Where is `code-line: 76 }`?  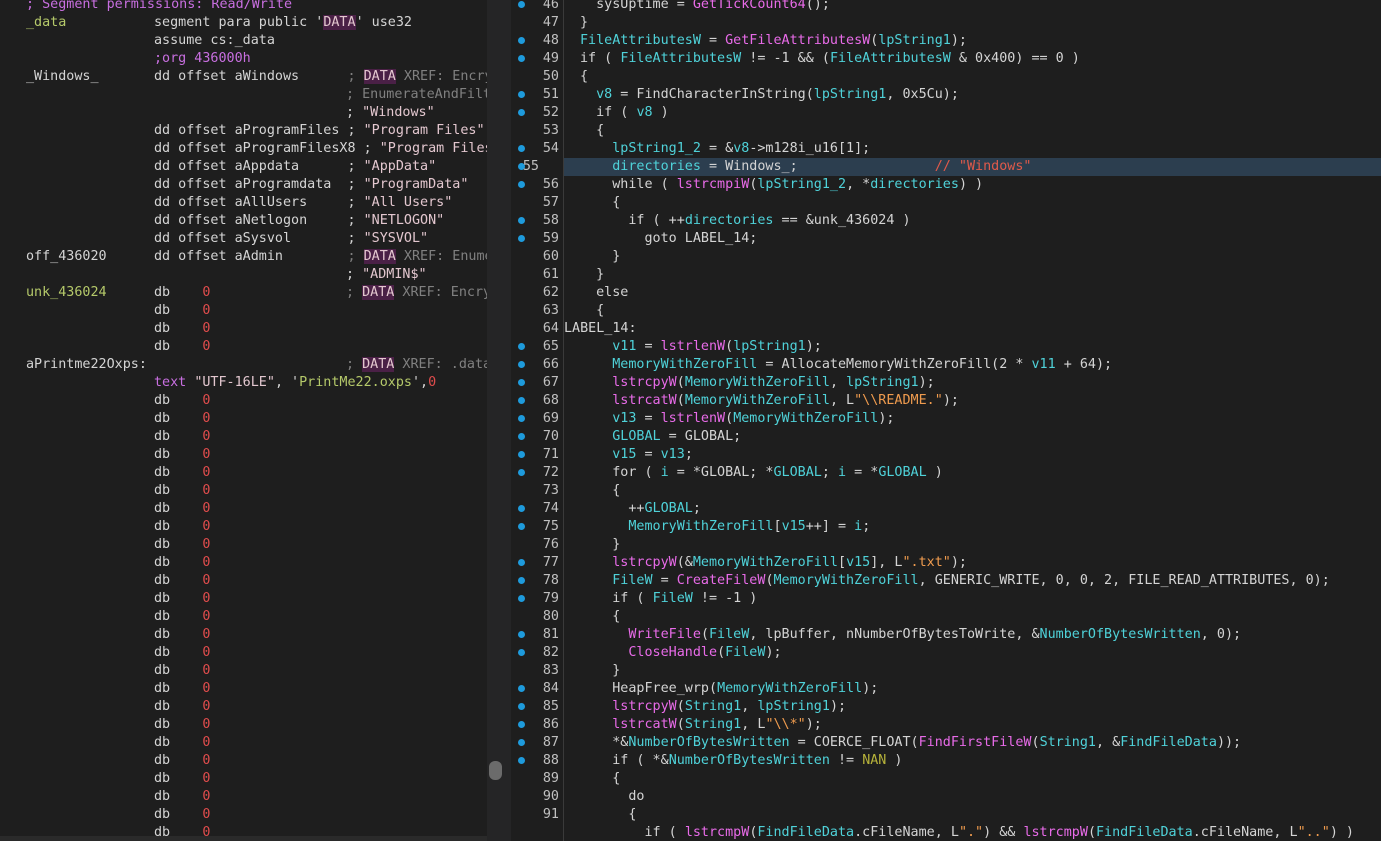 code-line: 76 } is located at coordinates (946, 545).